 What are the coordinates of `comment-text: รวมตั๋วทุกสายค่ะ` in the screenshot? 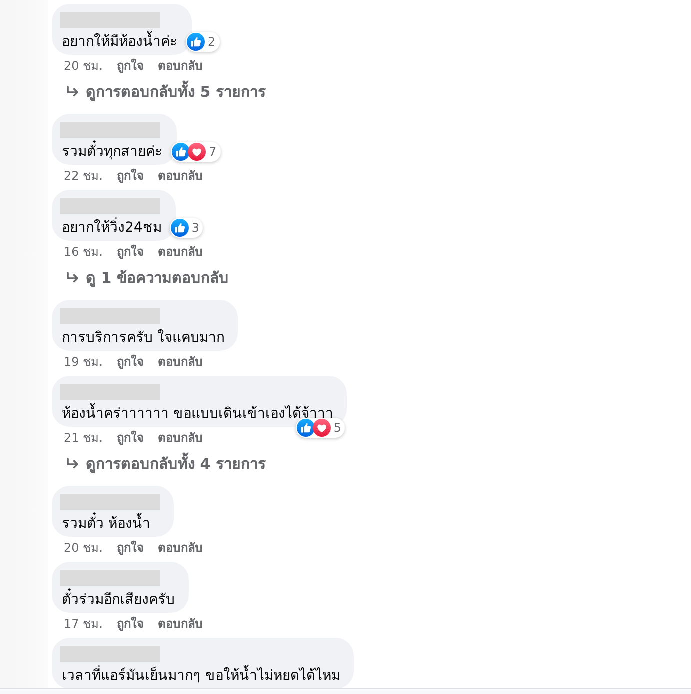 It's located at (111, 152).